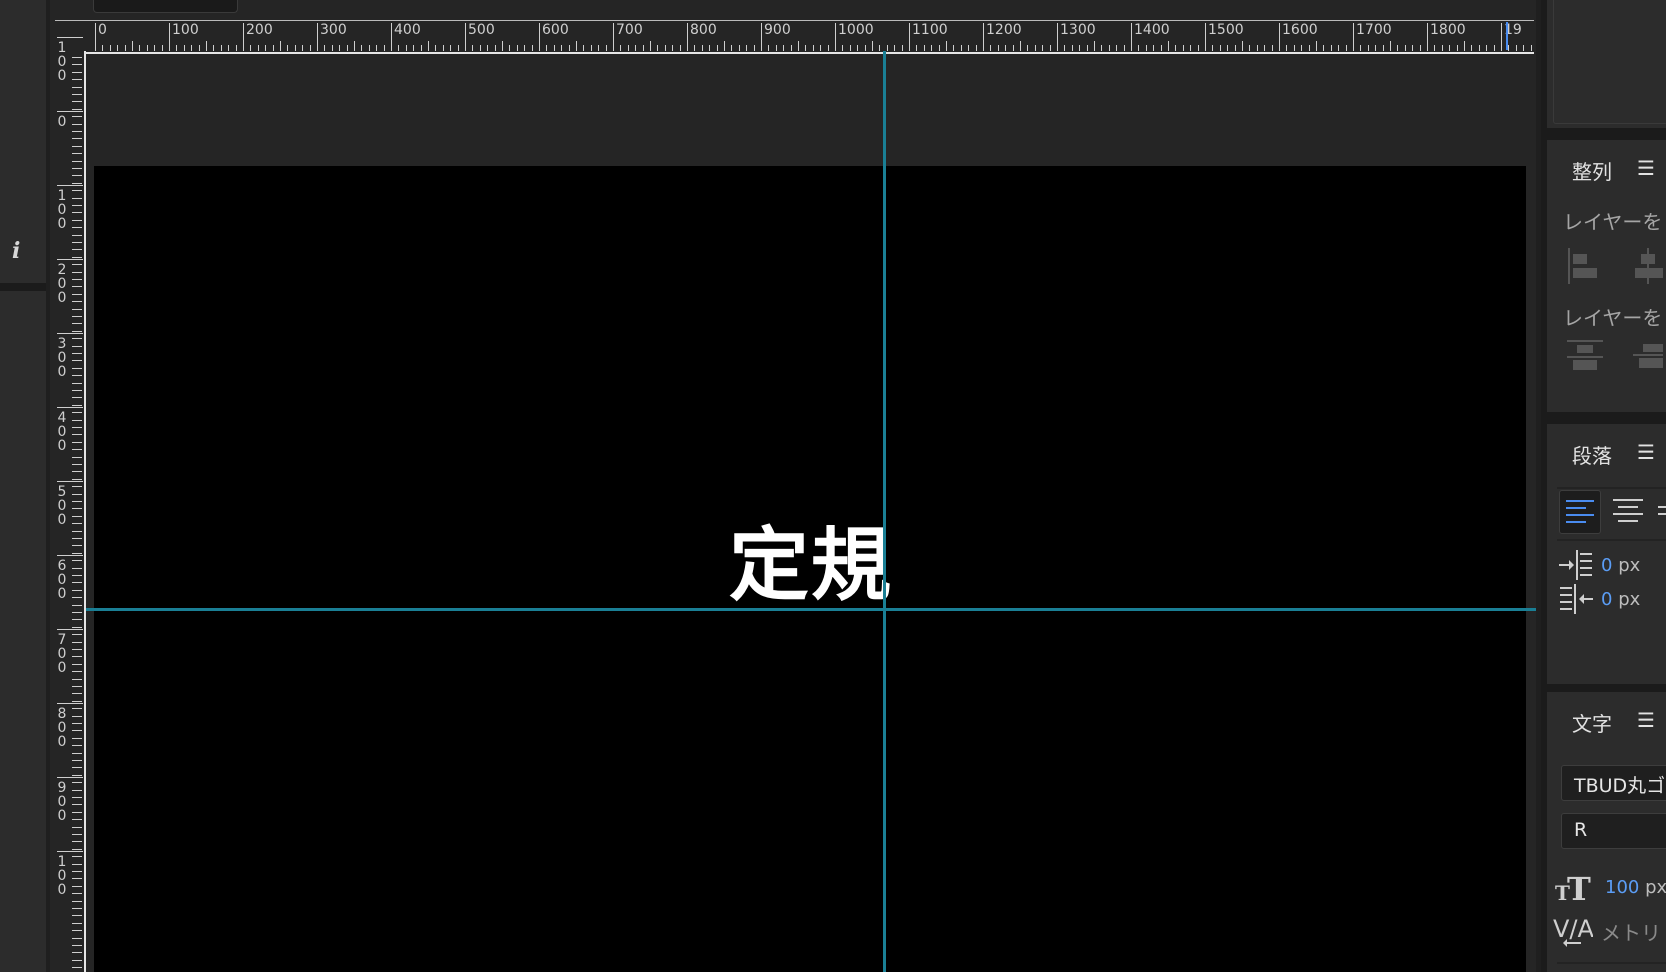 This screenshot has width=1666, height=972. I want to click on character-menu-icon: ☰, so click(1646, 720).